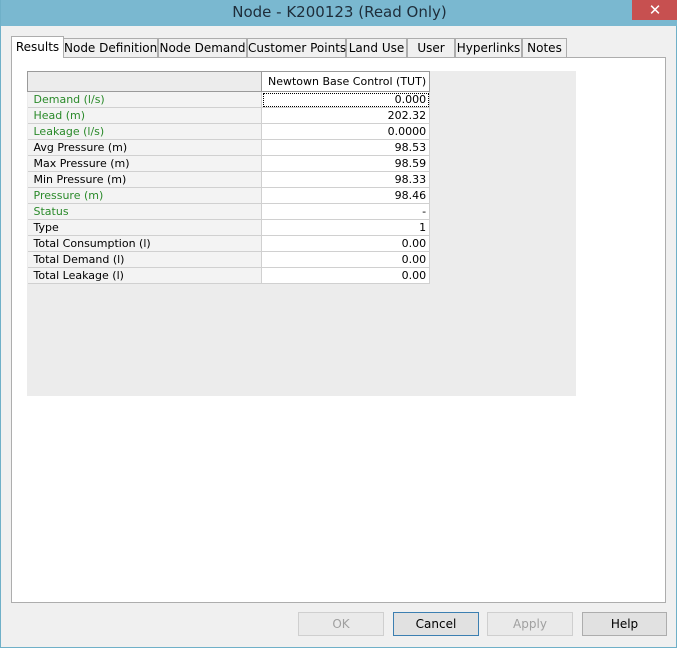  Describe the element at coordinates (144, 147) in the screenshot. I see `row-label-avg-pressure: Avg Pressure (m)` at that location.